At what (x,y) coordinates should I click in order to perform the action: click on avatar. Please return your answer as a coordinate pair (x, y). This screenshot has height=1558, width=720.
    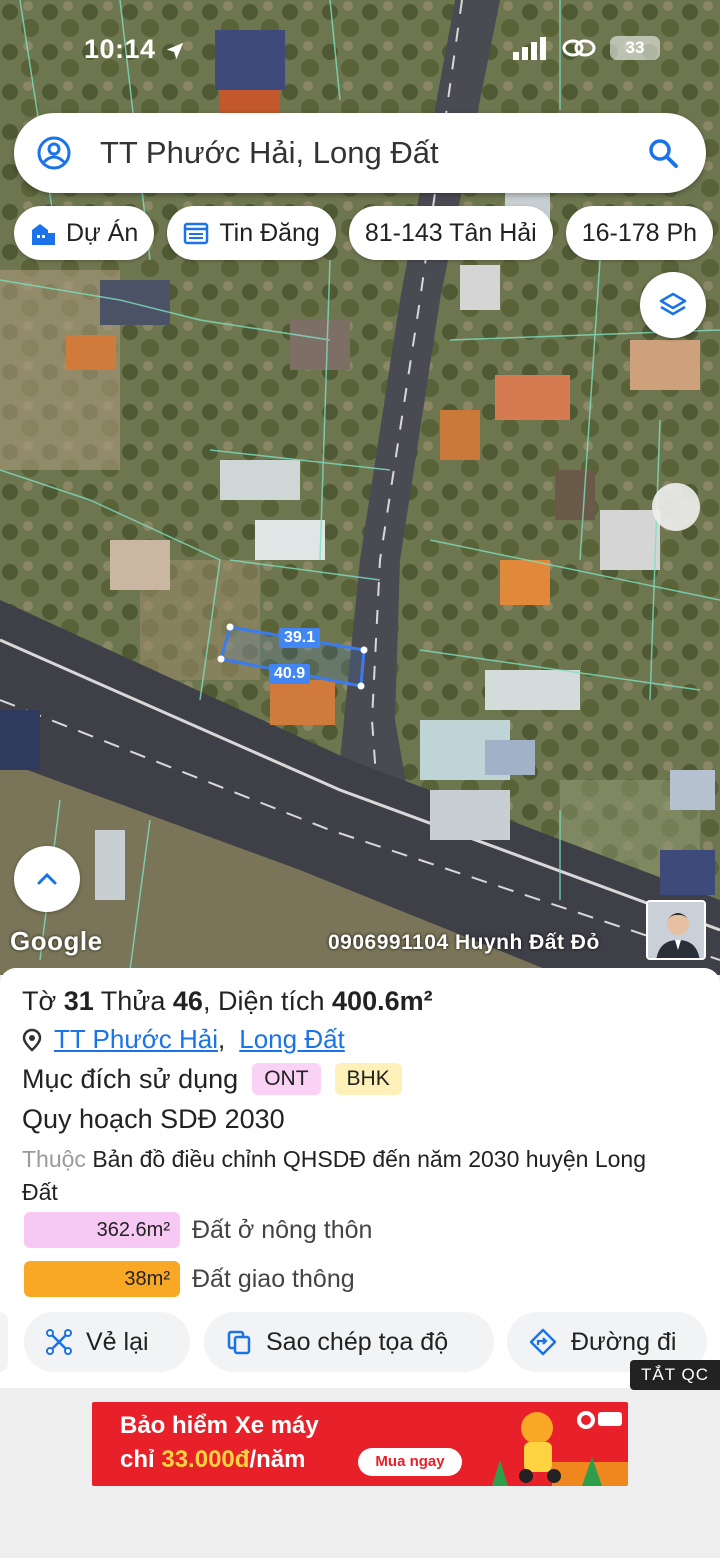
    Looking at the image, I should click on (676, 930).